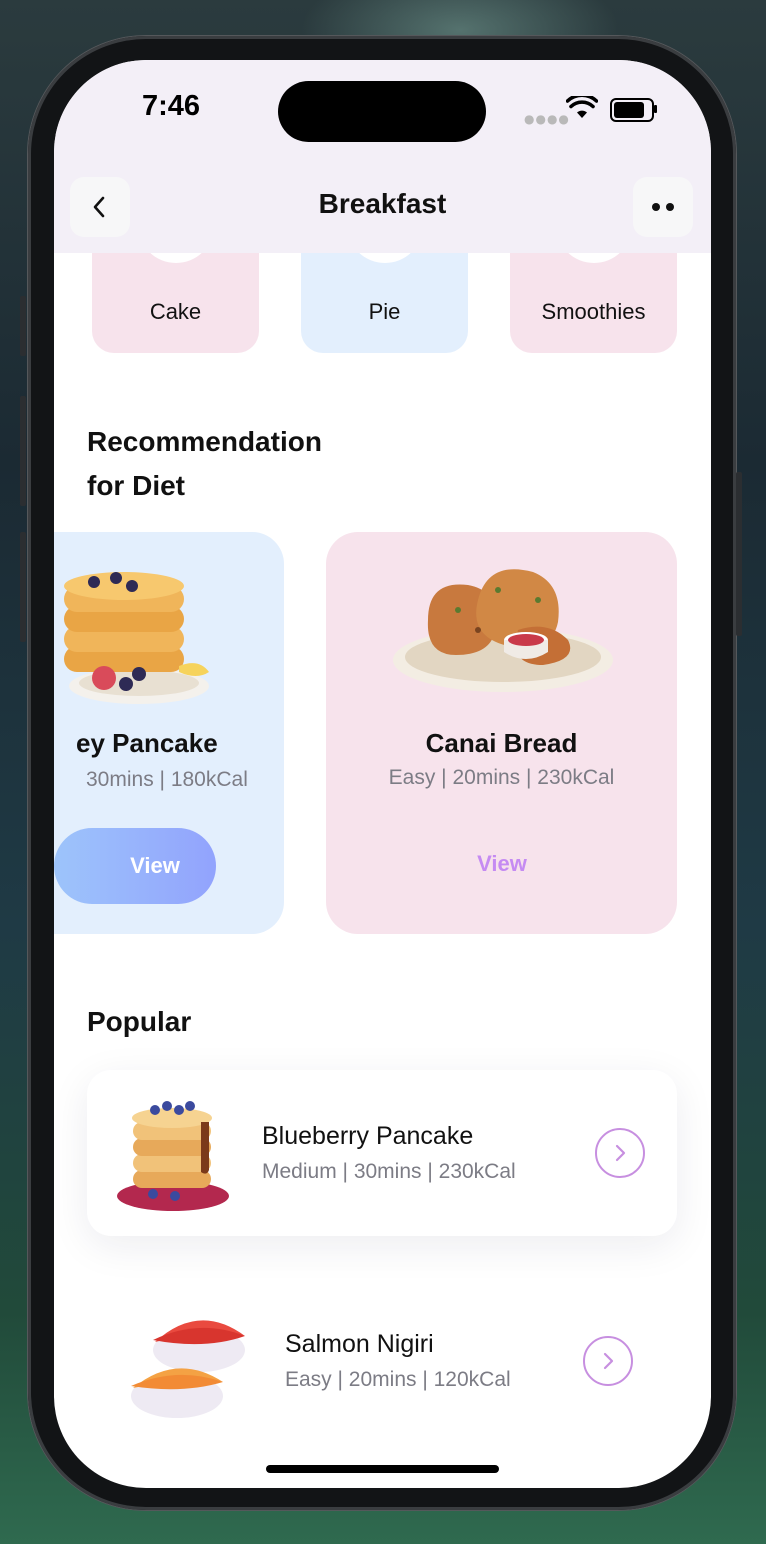  Describe the element at coordinates (171, 106) in the screenshot. I see `status-time: 7:46` at that location.